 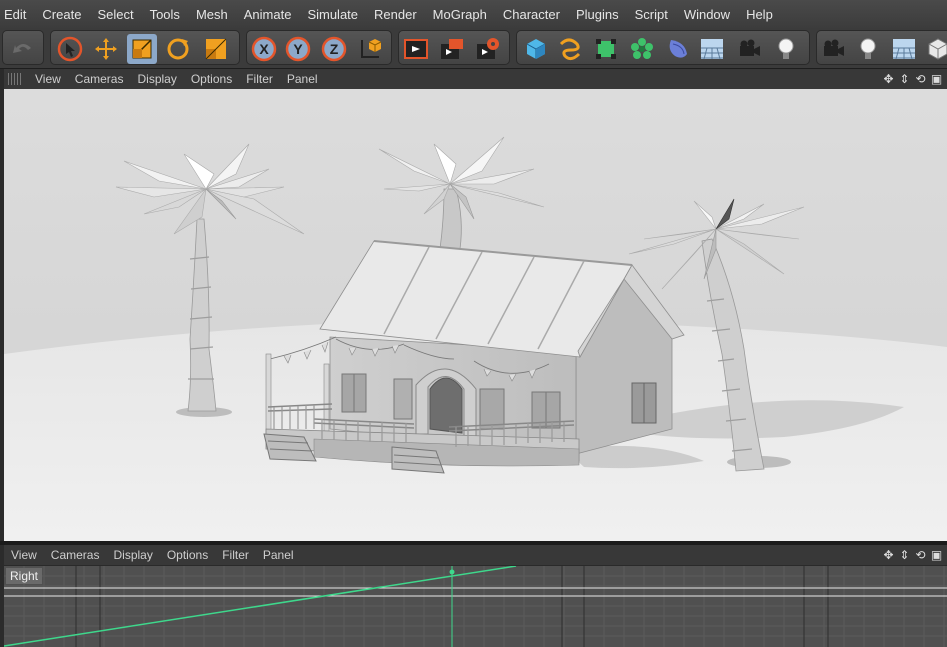 I want to click on center-palm-tree, so click(x=461, y=193).